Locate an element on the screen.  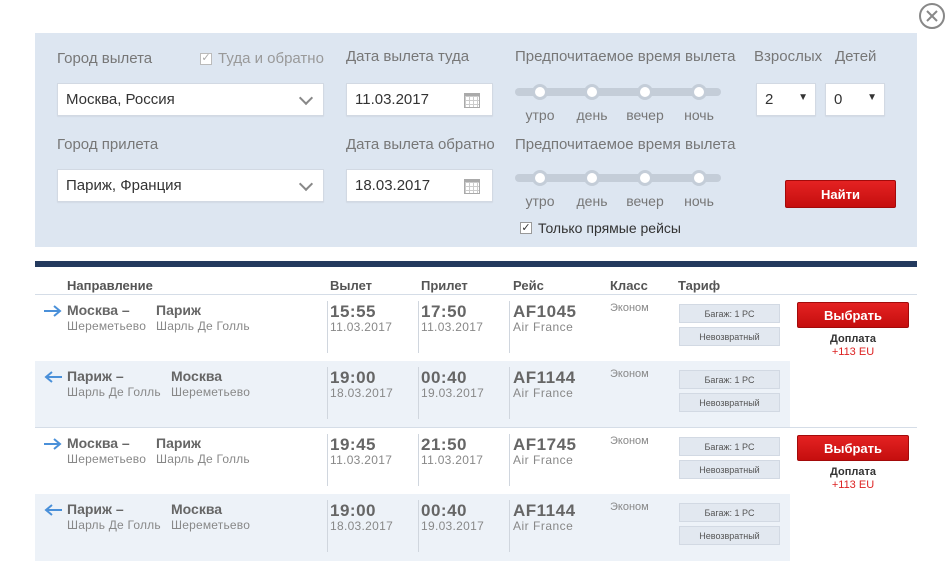
col-header-class: Класс is located at coordinates (629, 285).